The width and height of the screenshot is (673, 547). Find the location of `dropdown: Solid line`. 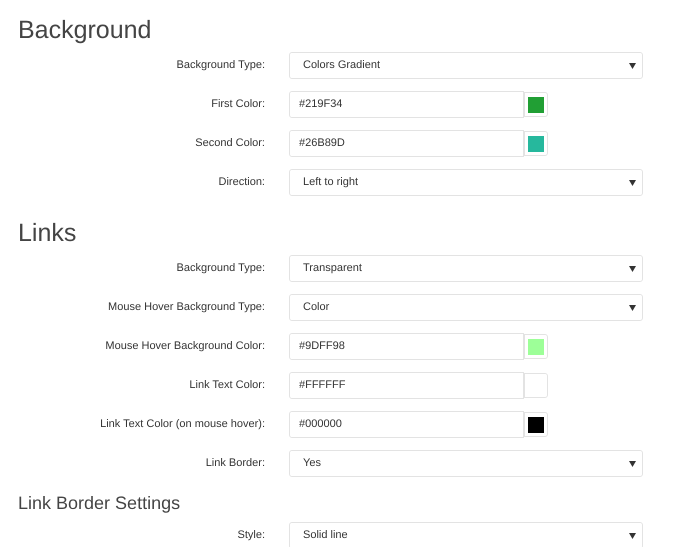

dropdown: Solid line is located at coordinates (466, 534).